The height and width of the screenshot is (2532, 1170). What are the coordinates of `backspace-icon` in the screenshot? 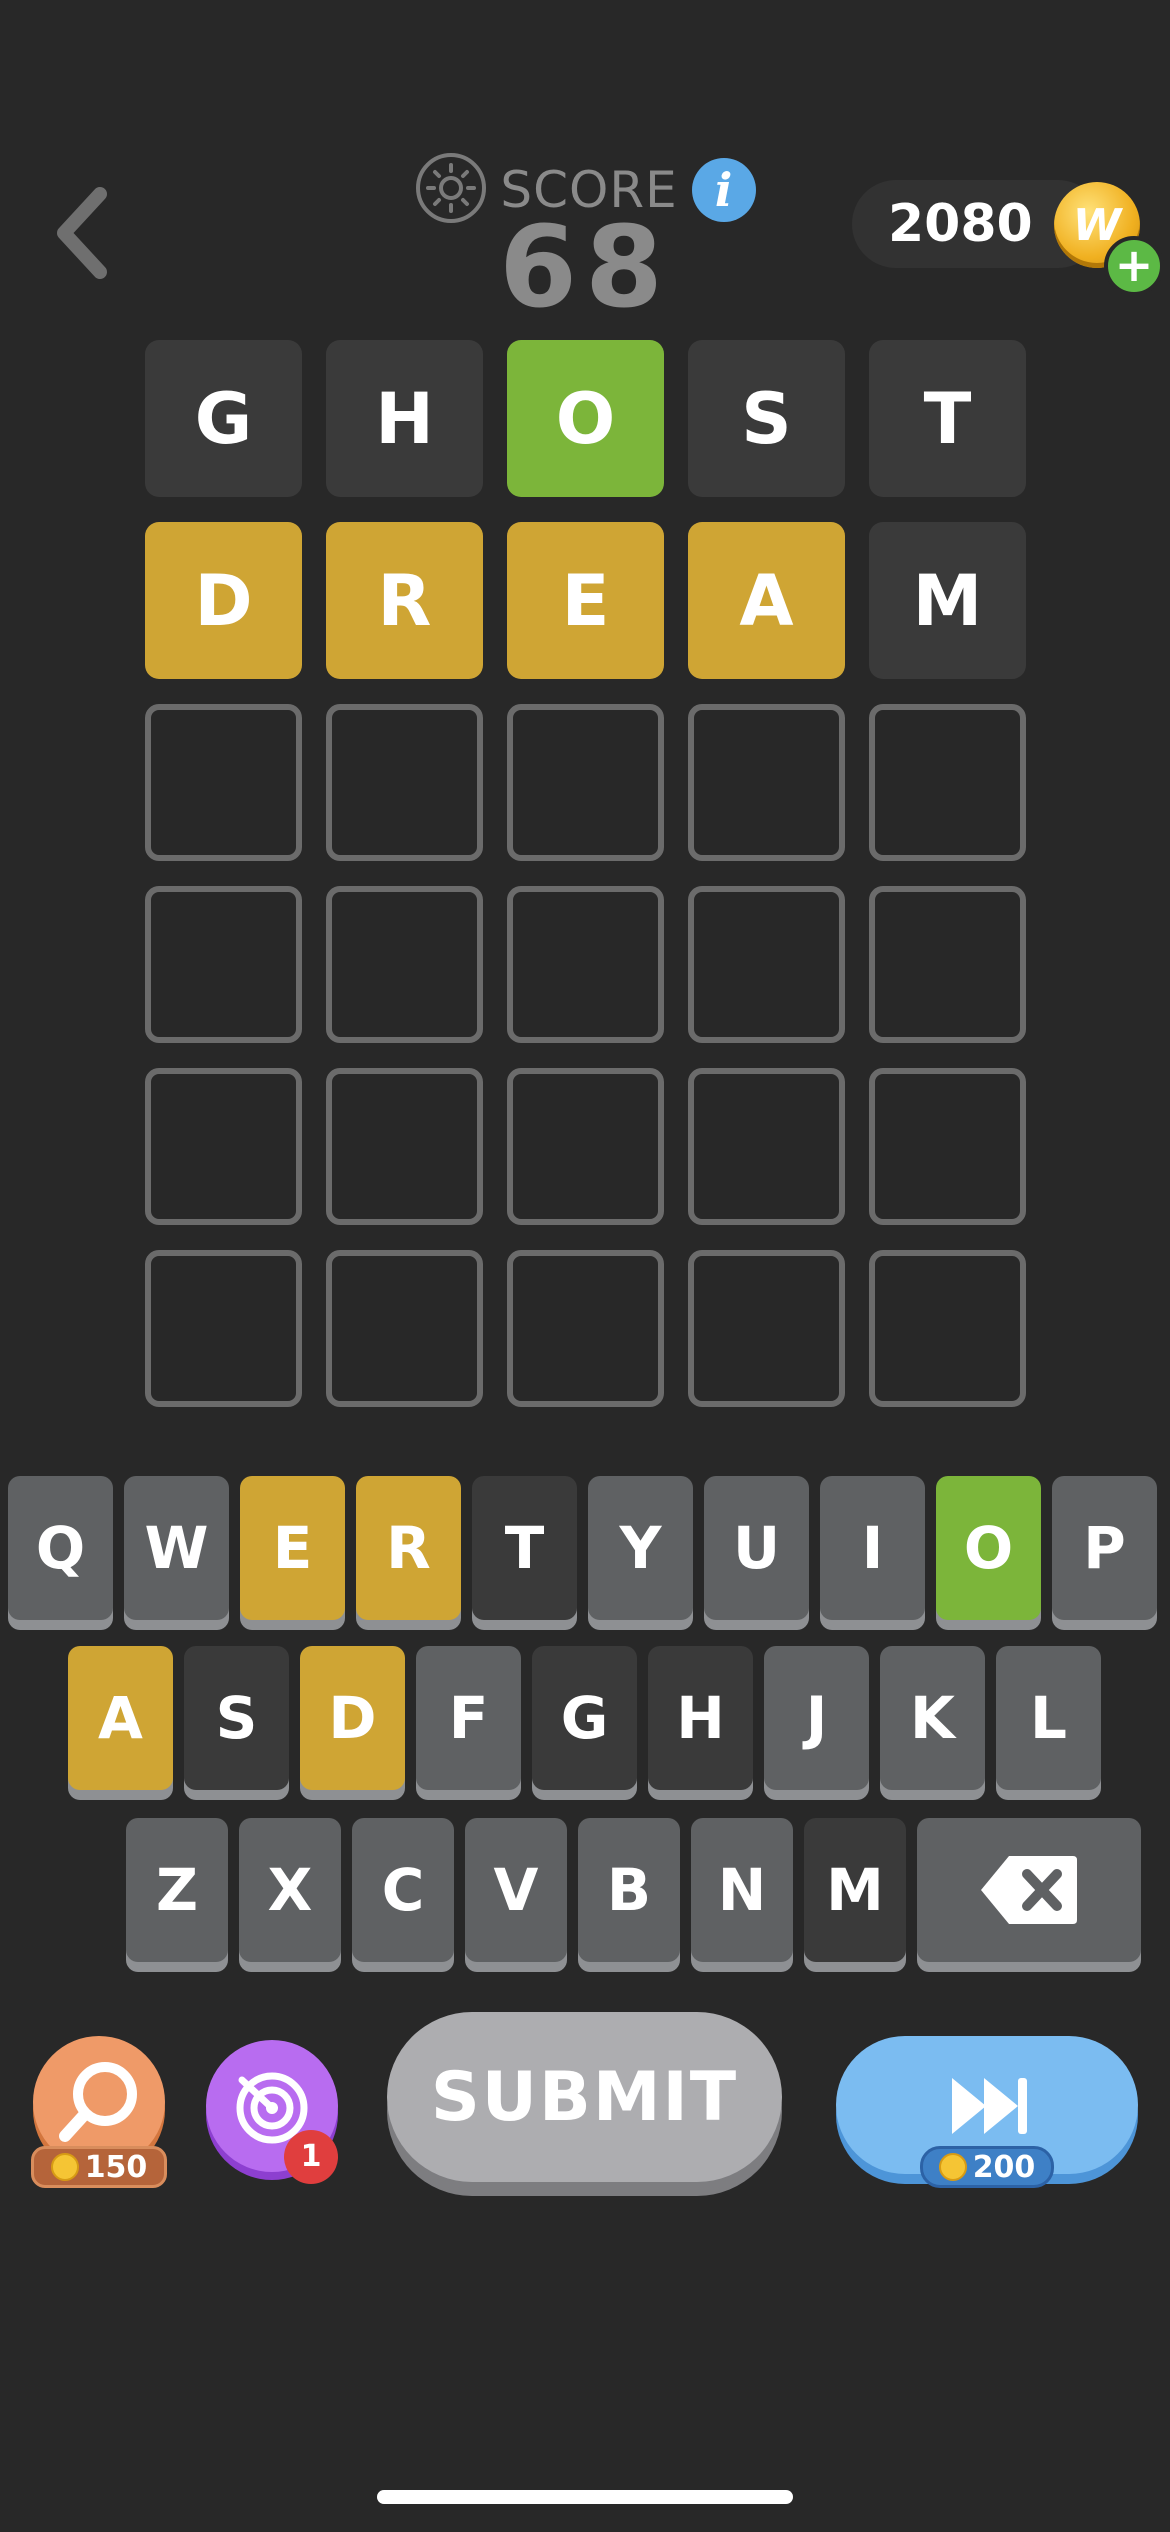 It's located at (1029, 1890).